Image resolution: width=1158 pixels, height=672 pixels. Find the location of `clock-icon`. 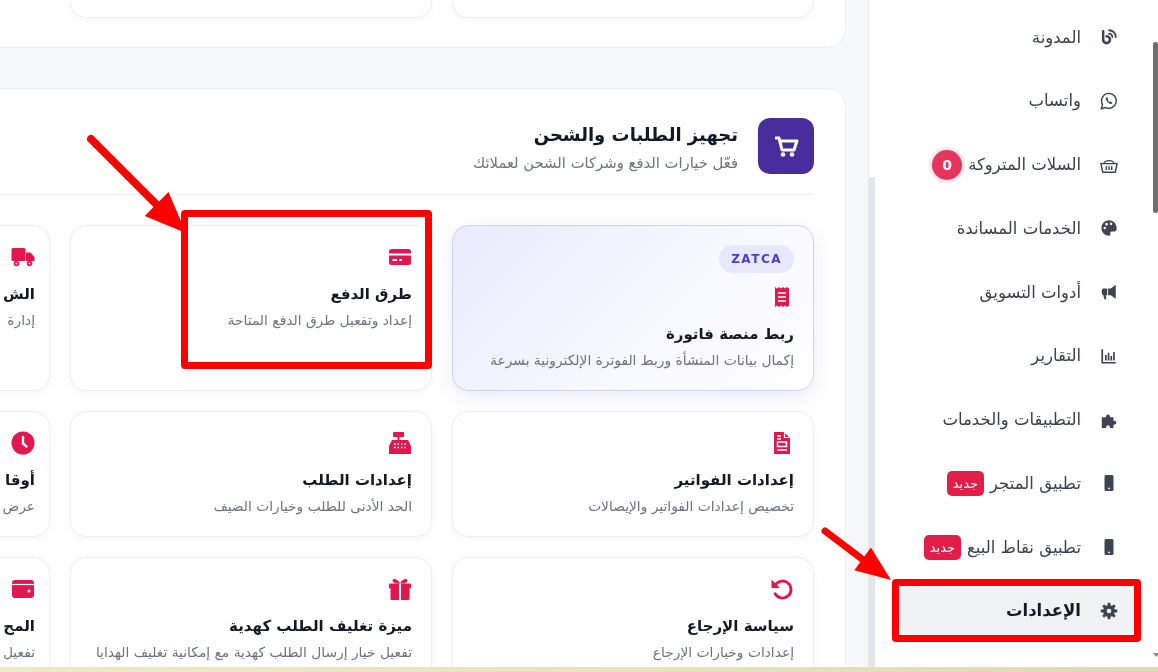

clock-icon is located at coordinates (23, 443).